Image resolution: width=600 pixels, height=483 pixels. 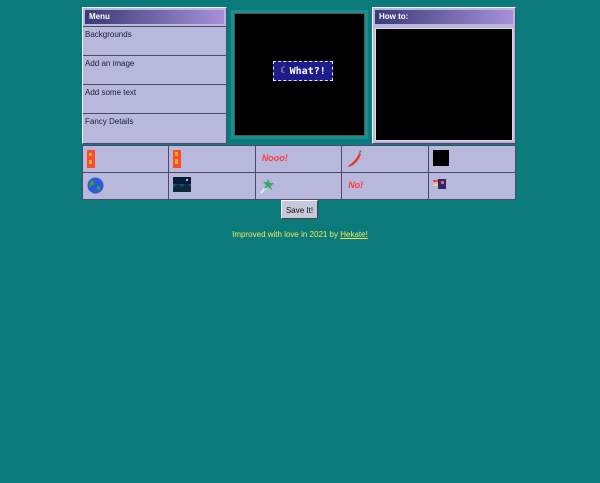 What do you see at coordinates (274, 158) in the screenshot?
I see `nooo-word-art: Nooo!` at bounding box center [274, 158].